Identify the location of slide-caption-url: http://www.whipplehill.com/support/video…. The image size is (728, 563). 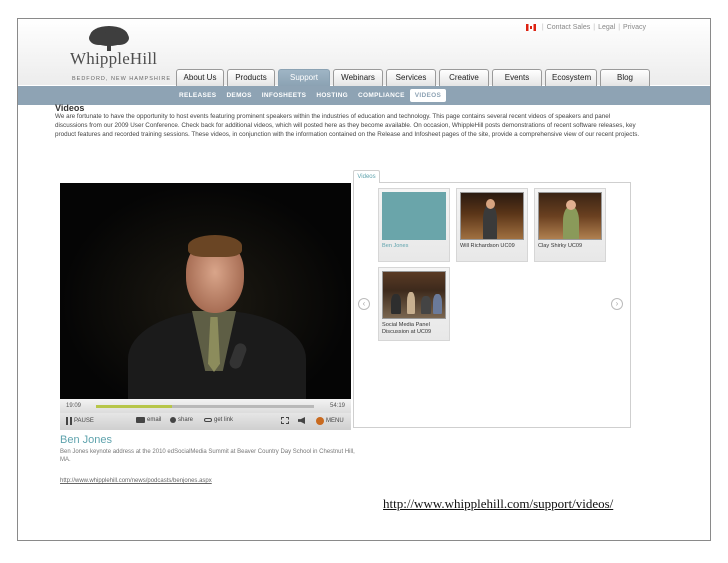
(498, 504).